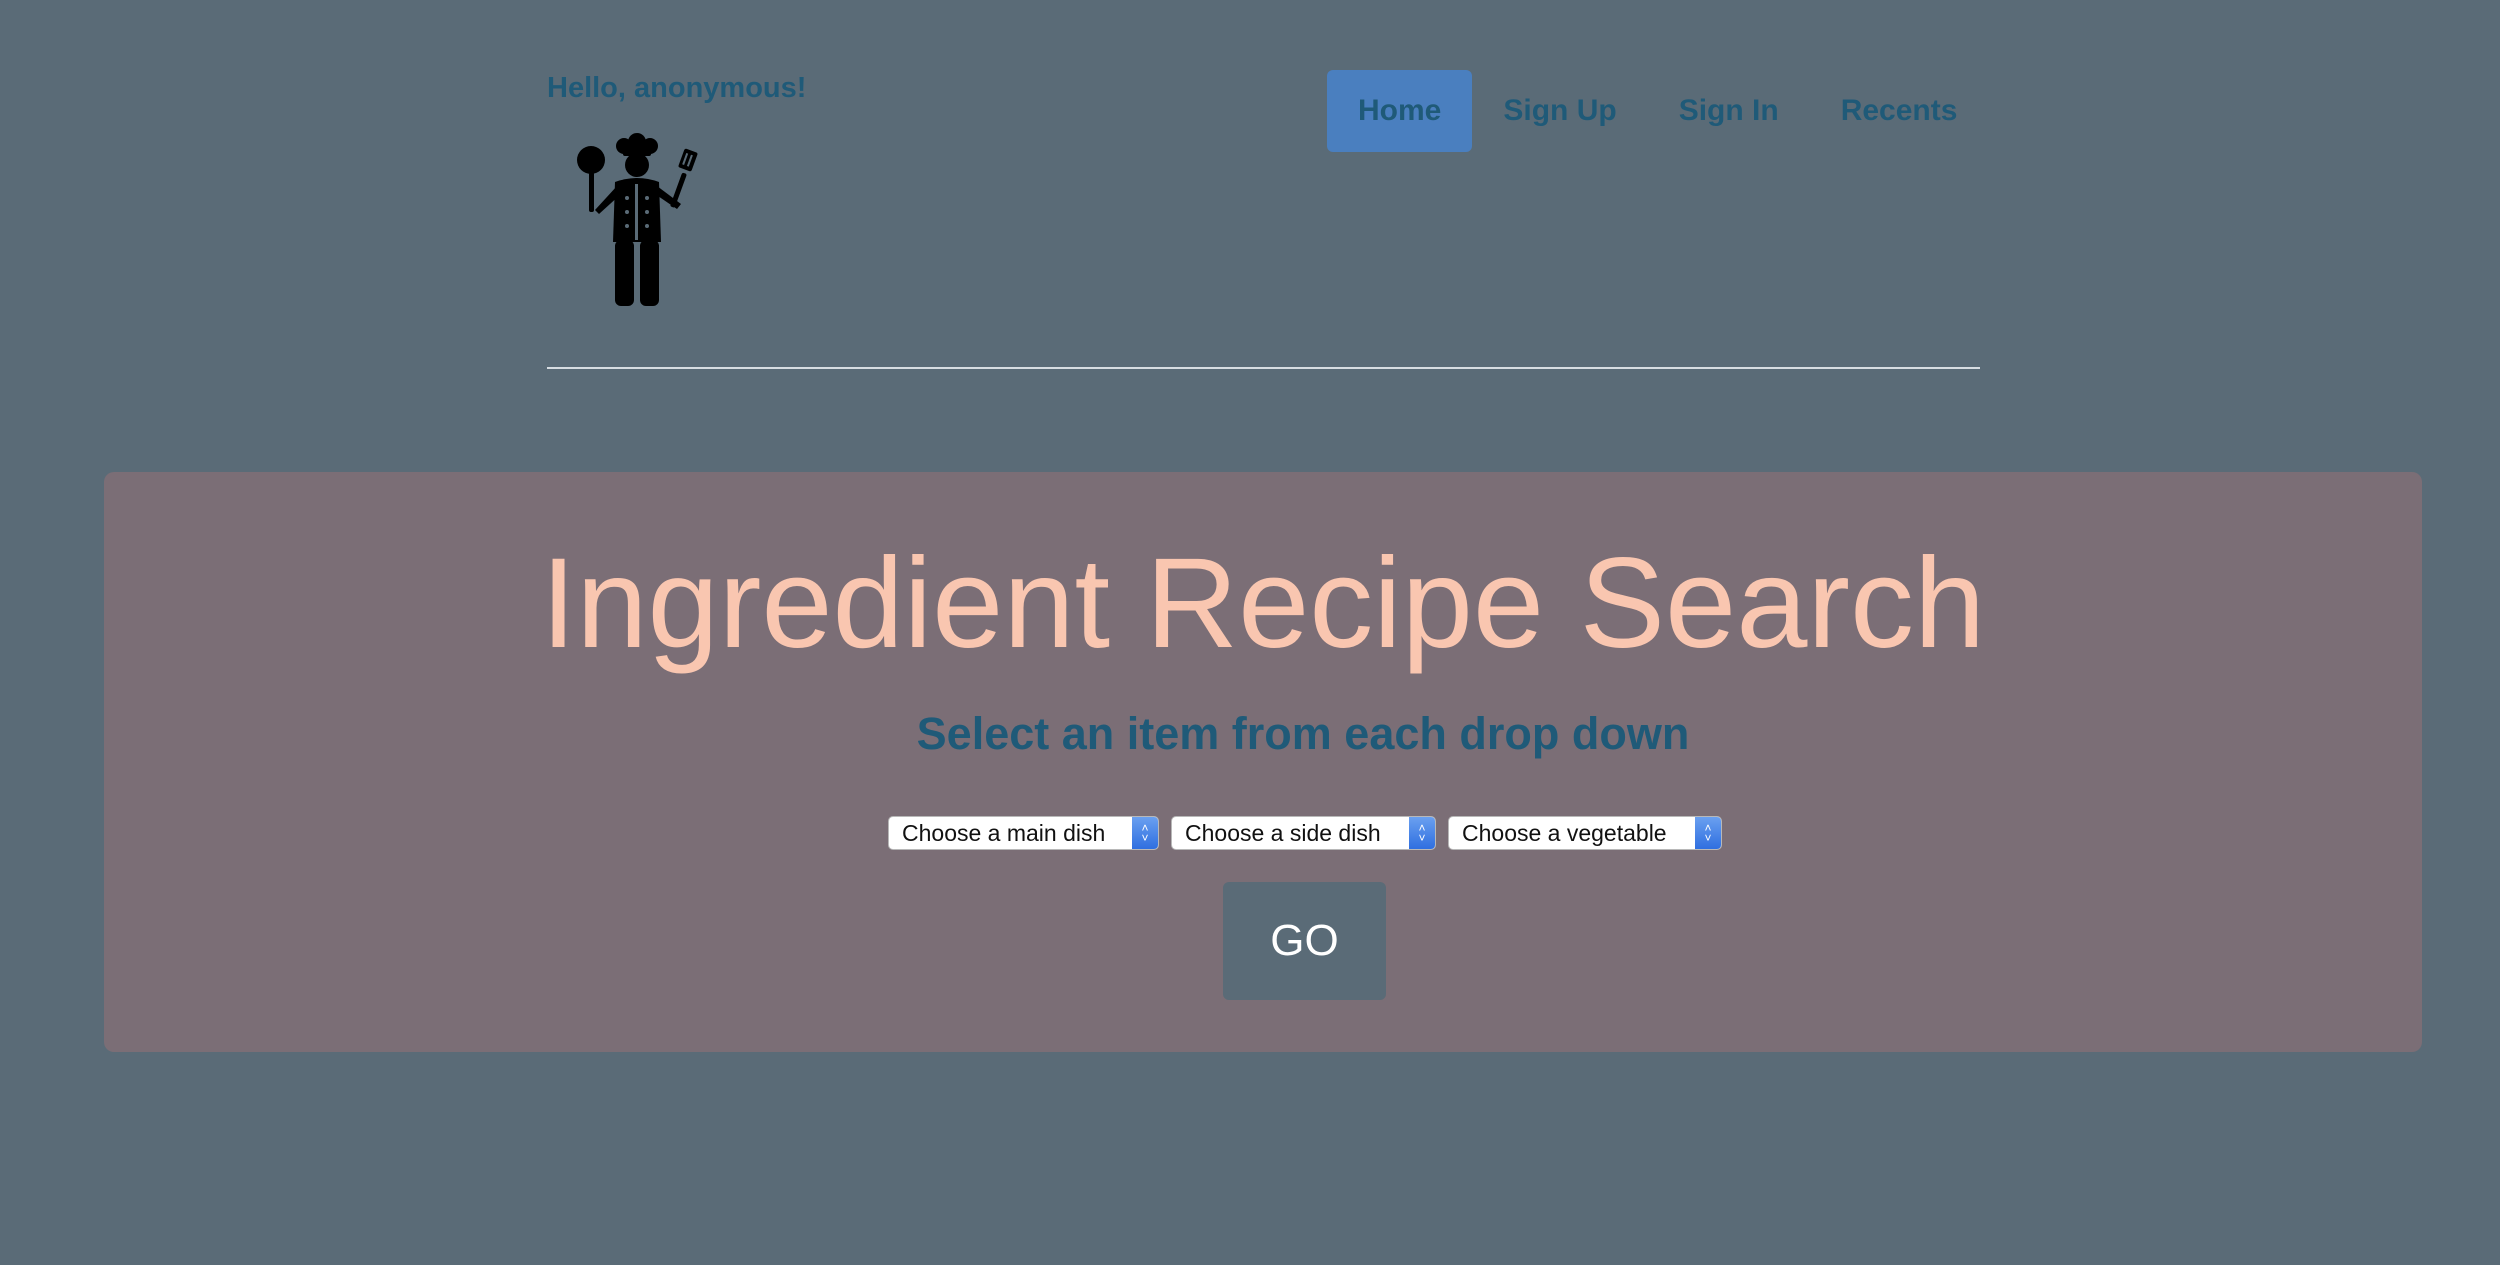  Describe the element at coordinates (1559, 111) in the screenshot. I see `nav-sign-up: Sign Up` at that location.